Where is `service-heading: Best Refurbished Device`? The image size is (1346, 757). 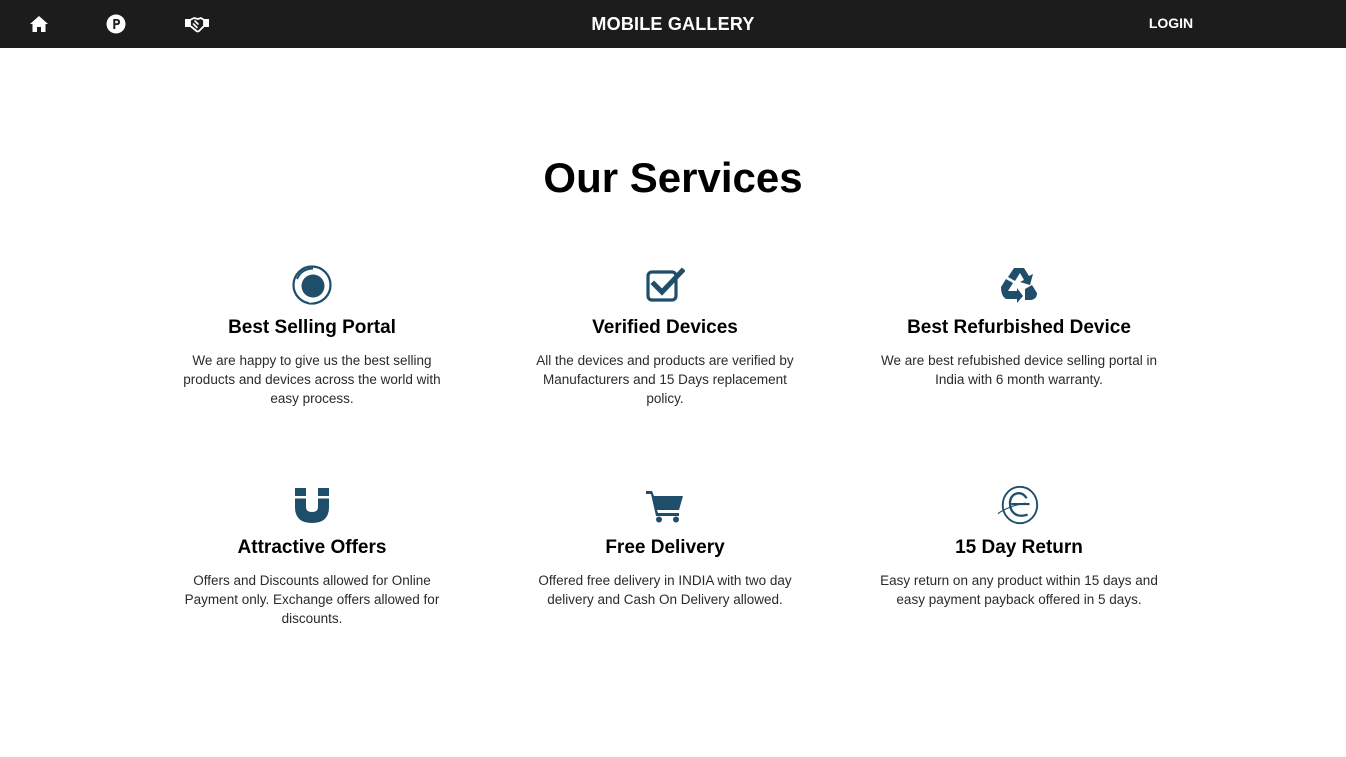
service-heading: Best Refurbished Device is located at coordinates (1019, 327).